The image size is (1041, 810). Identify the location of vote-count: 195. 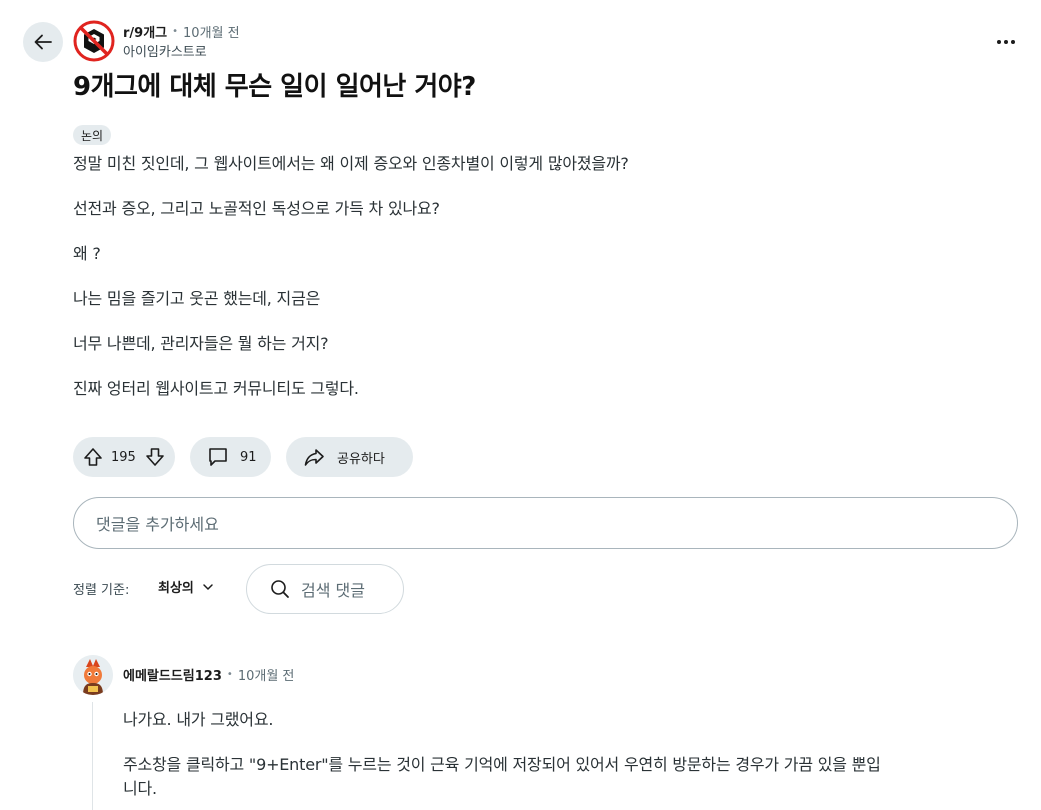
(123, 457).